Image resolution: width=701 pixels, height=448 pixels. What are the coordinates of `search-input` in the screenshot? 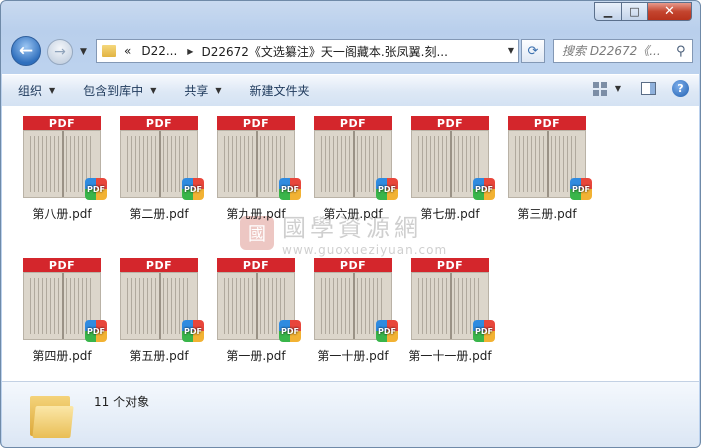 It's located at (618, 51).